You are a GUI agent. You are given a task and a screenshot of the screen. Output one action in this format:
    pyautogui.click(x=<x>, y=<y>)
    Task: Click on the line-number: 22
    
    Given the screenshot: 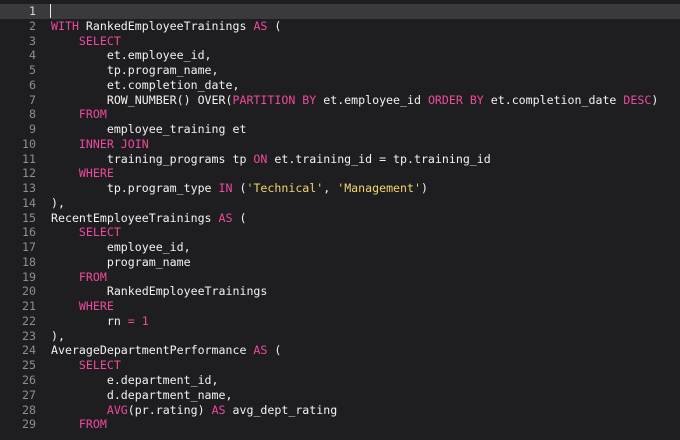 What is the action you would take?
    pyautogui.click(x=29, y=320)
    